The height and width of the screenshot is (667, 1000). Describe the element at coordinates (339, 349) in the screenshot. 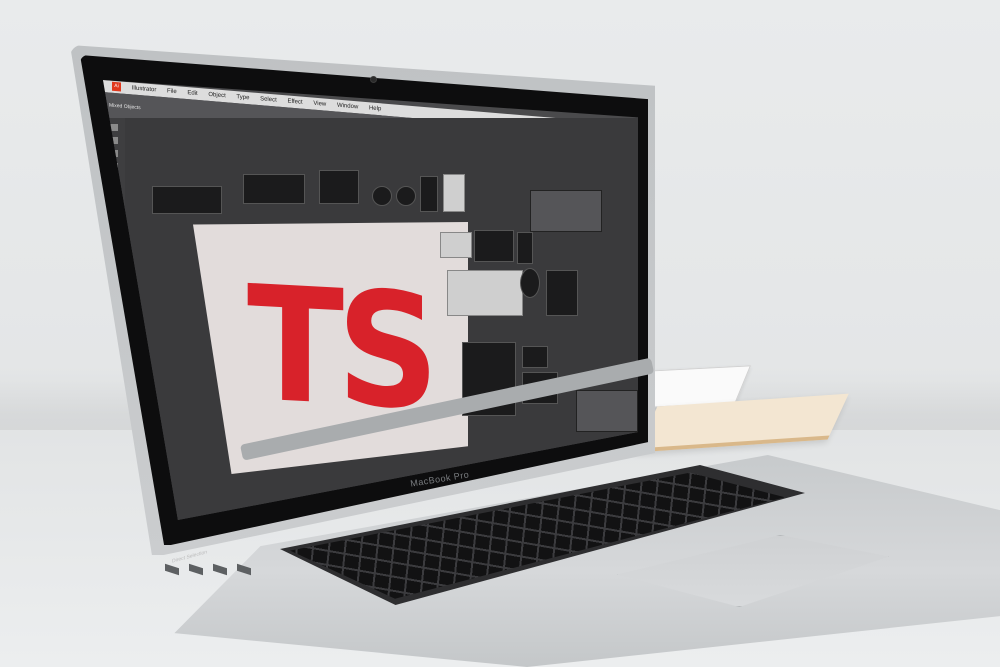

I see `ts-artwork: TS` at that location.